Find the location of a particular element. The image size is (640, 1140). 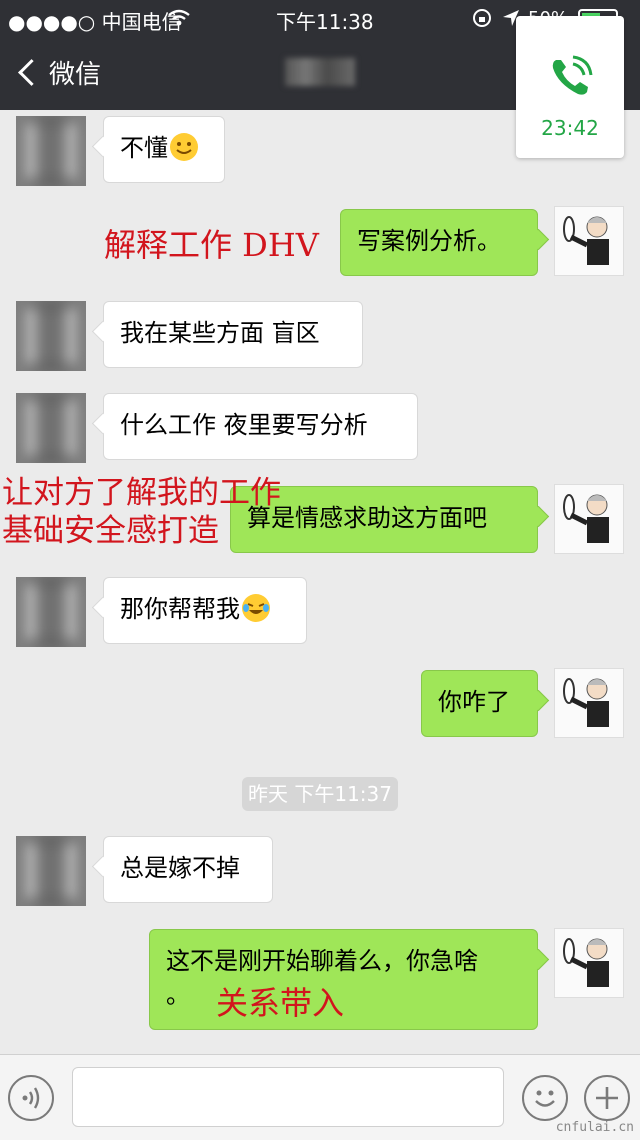

smiley-icon is located at coordinates (545, 1098).